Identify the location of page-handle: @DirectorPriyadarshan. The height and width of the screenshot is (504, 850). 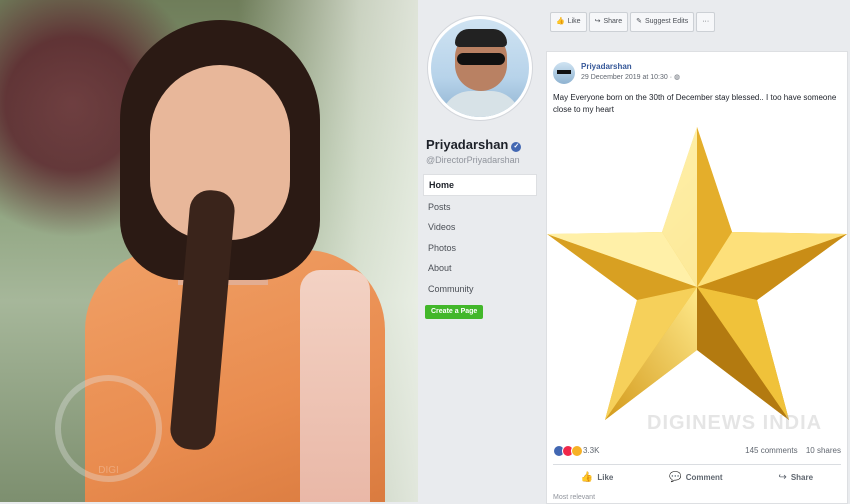
(473, 160).